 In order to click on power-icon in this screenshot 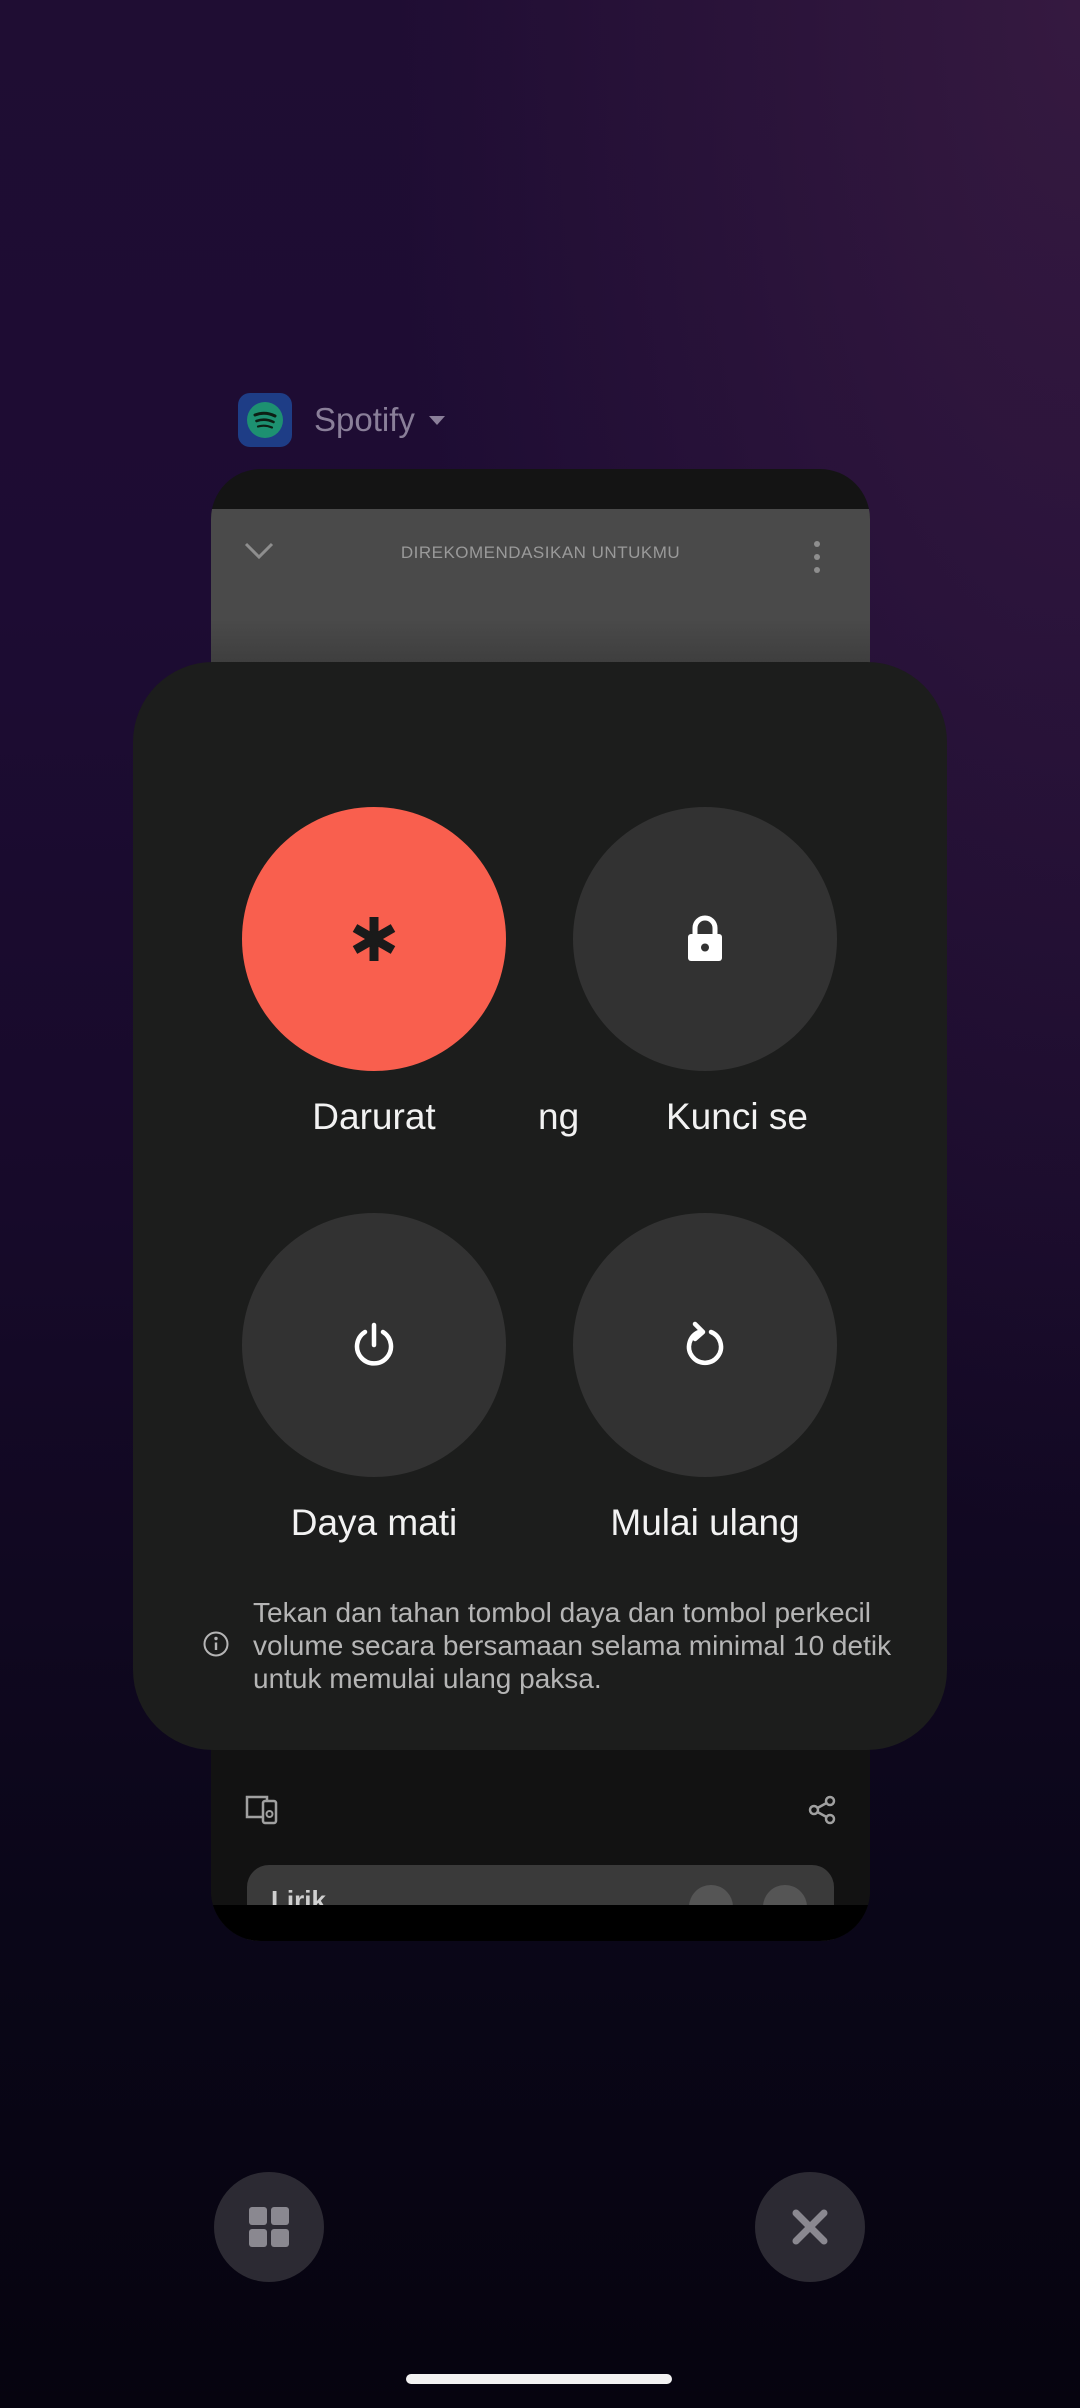, I will do `click(374, 1344)`.